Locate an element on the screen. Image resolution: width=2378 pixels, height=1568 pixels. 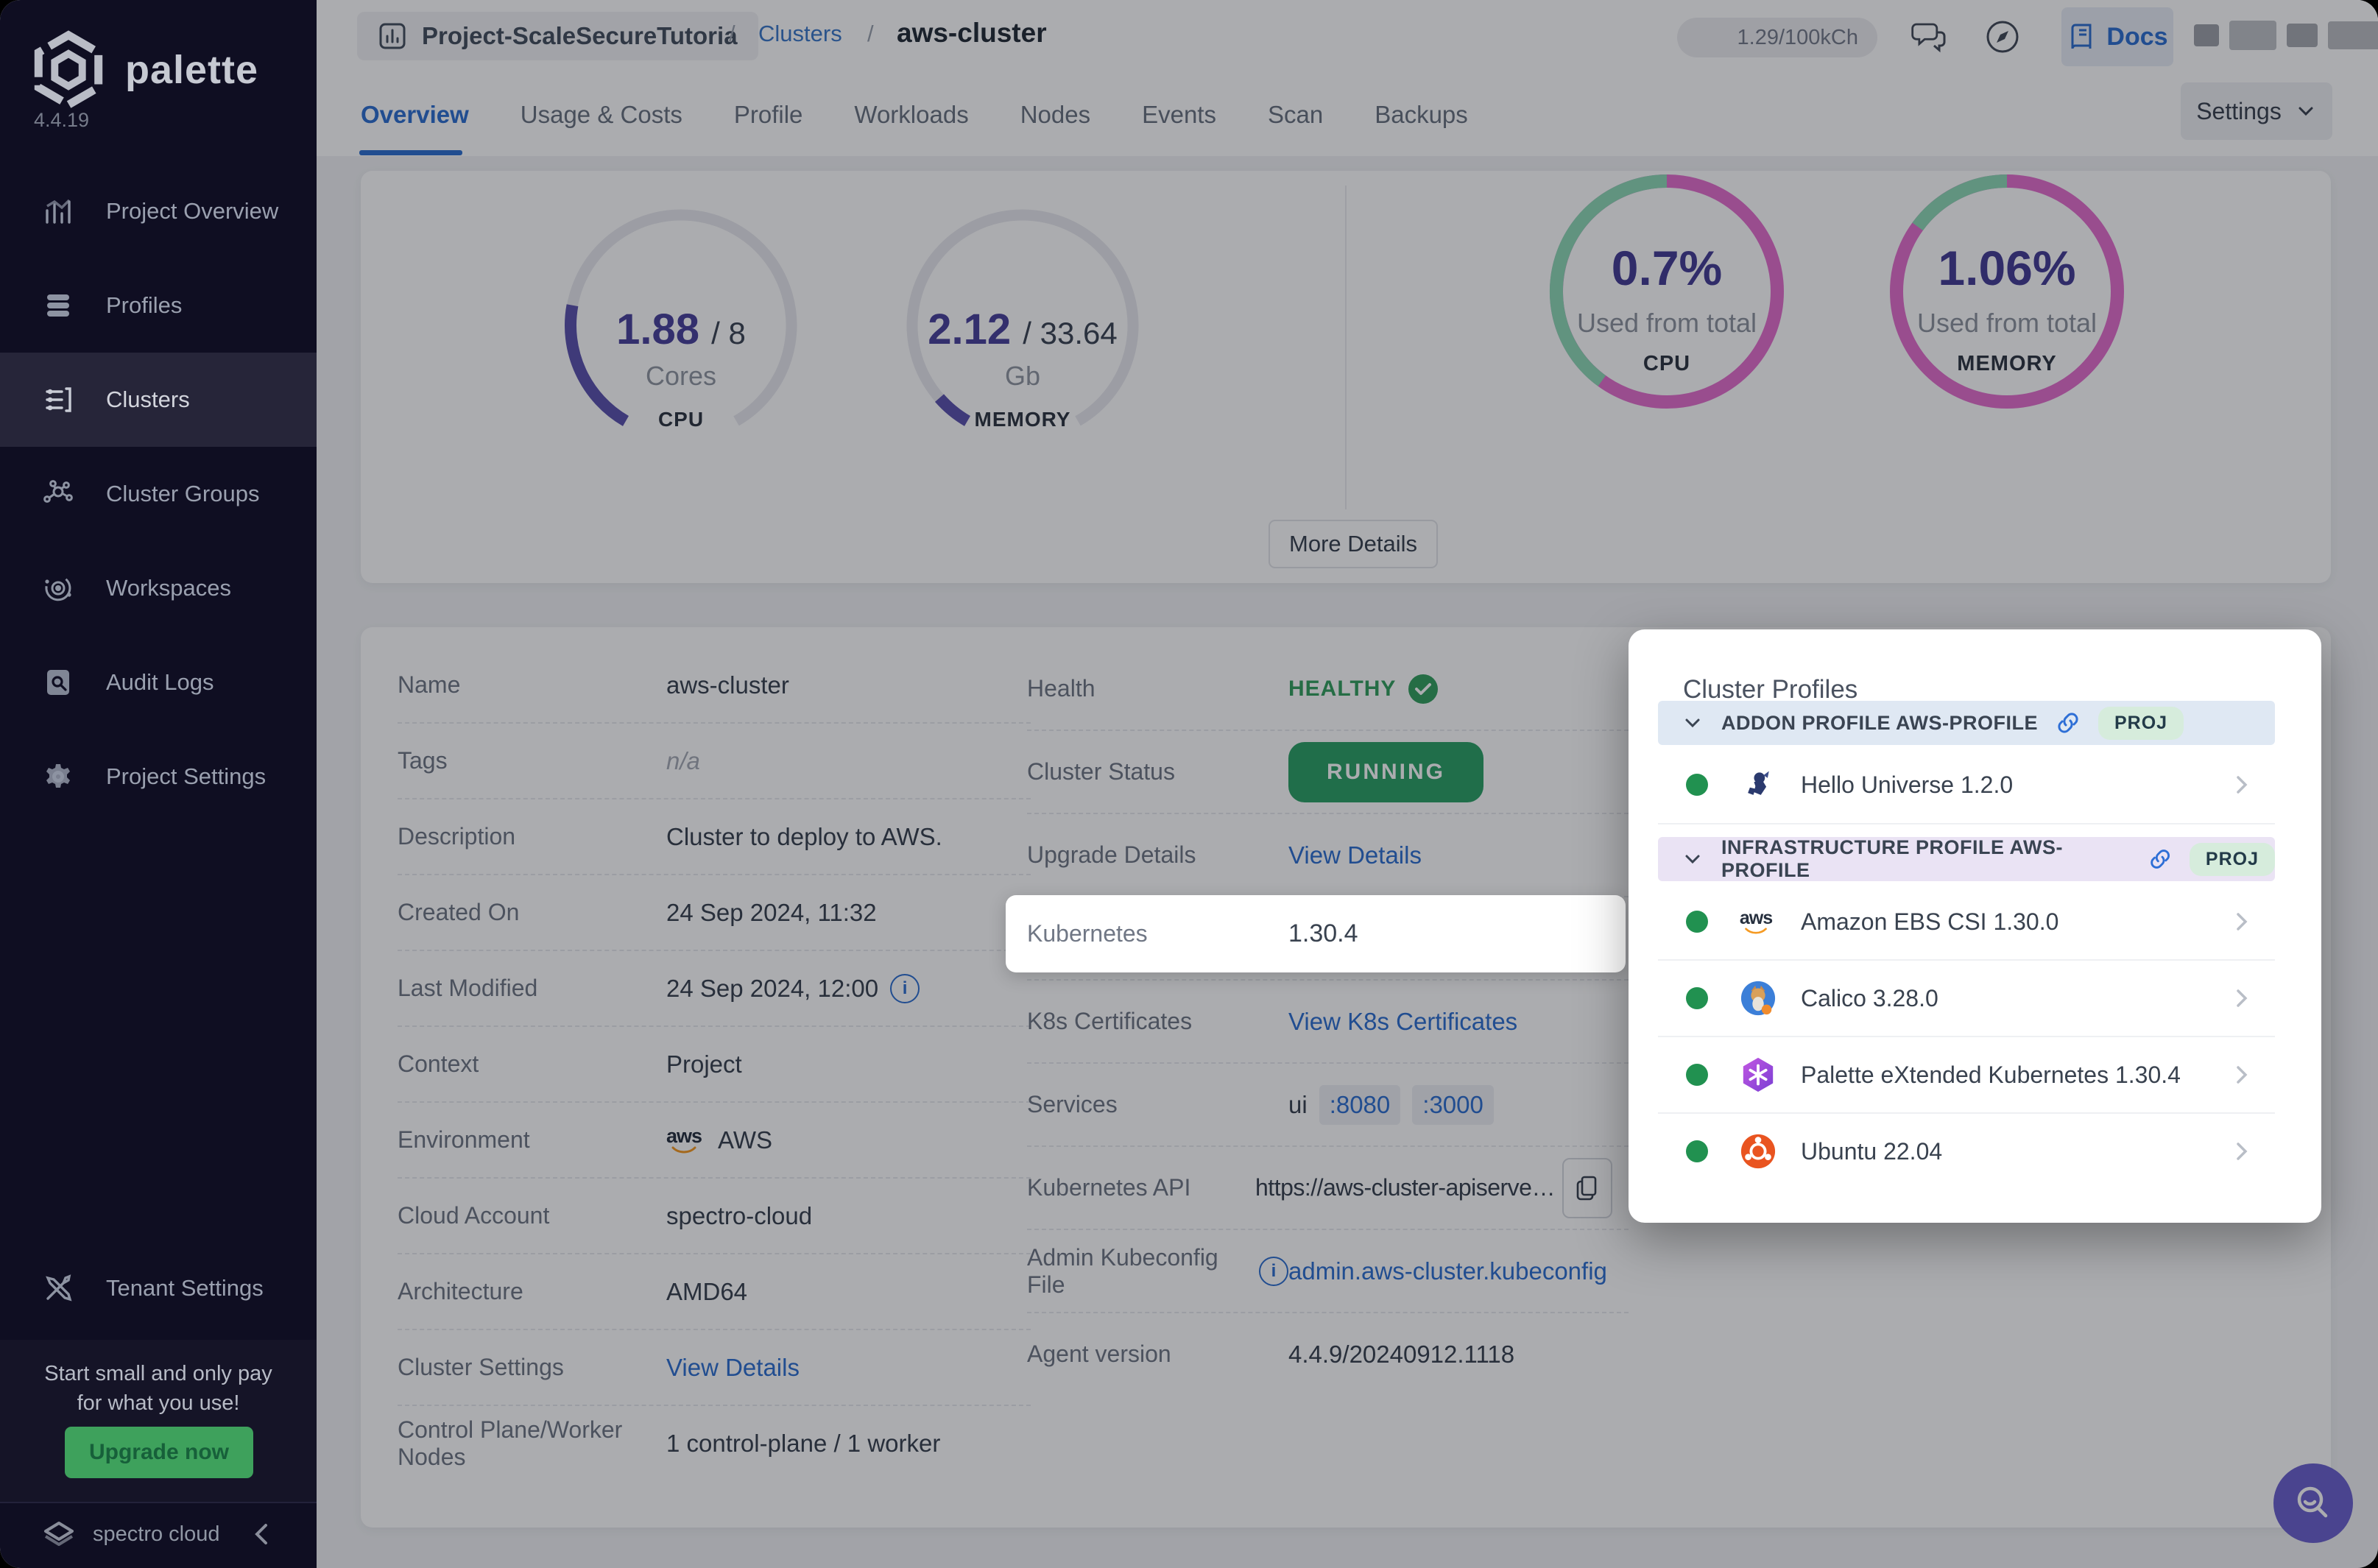
active-tab-underline is located at coordinates (410, 152).